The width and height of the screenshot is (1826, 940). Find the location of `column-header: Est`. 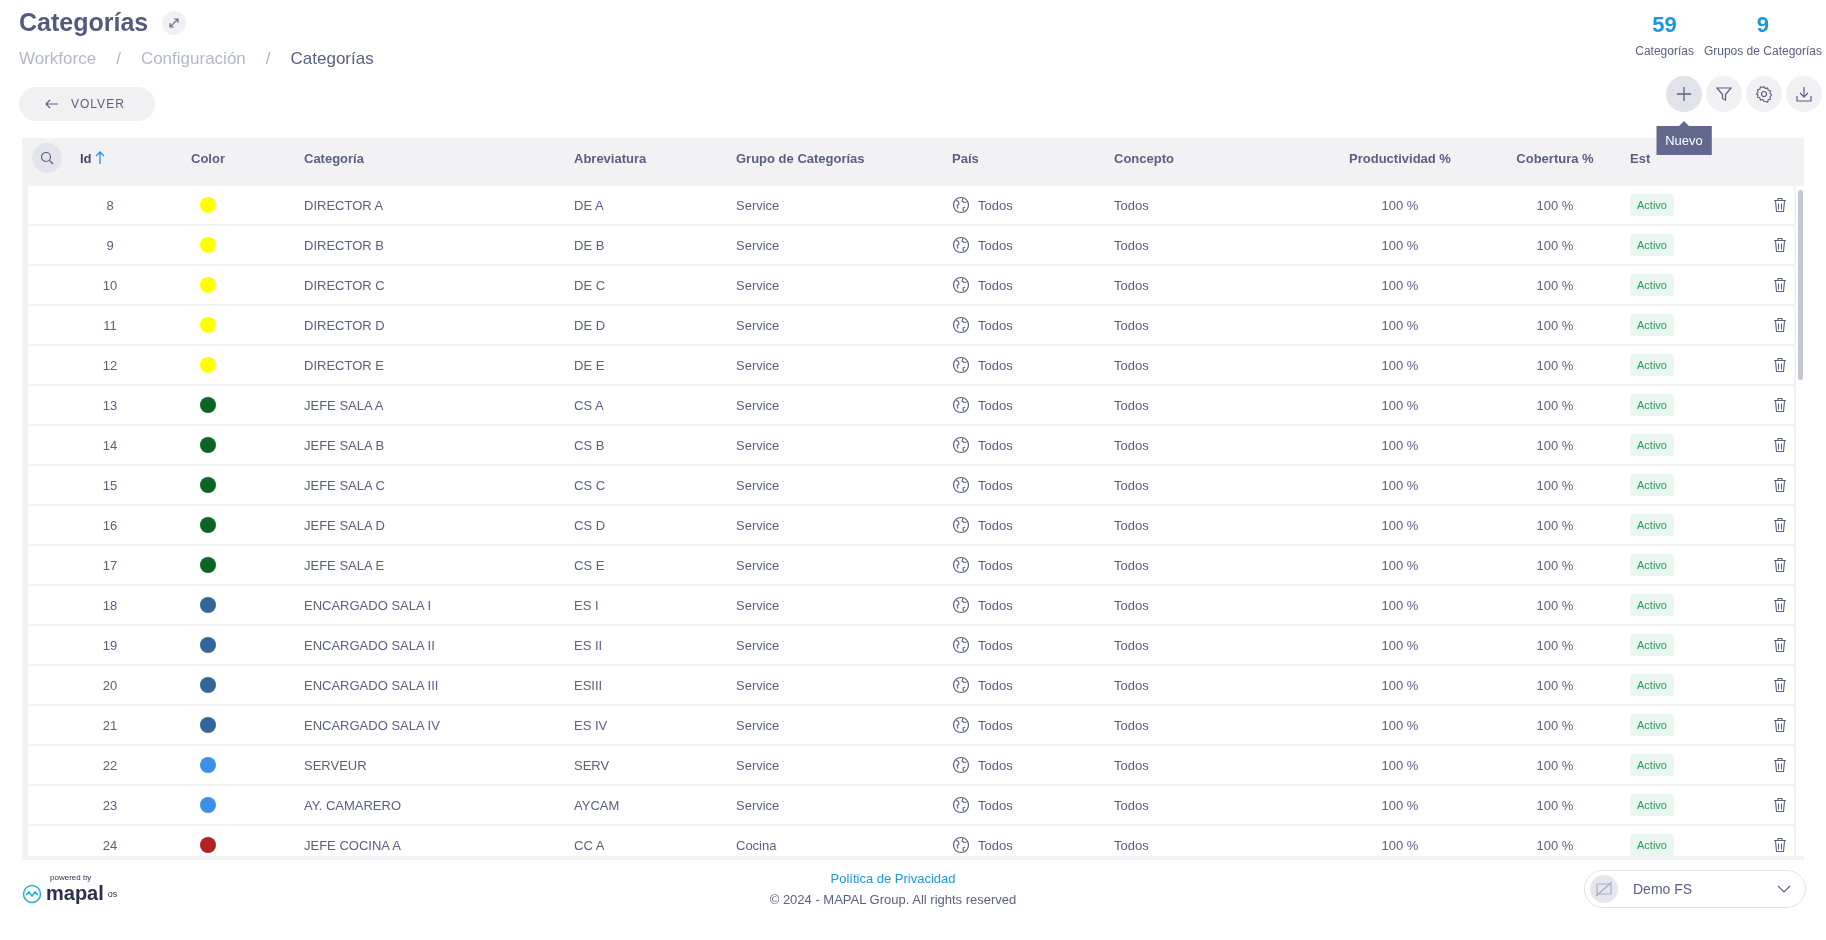

column-header: Est is located at coordinates (1640, 158).